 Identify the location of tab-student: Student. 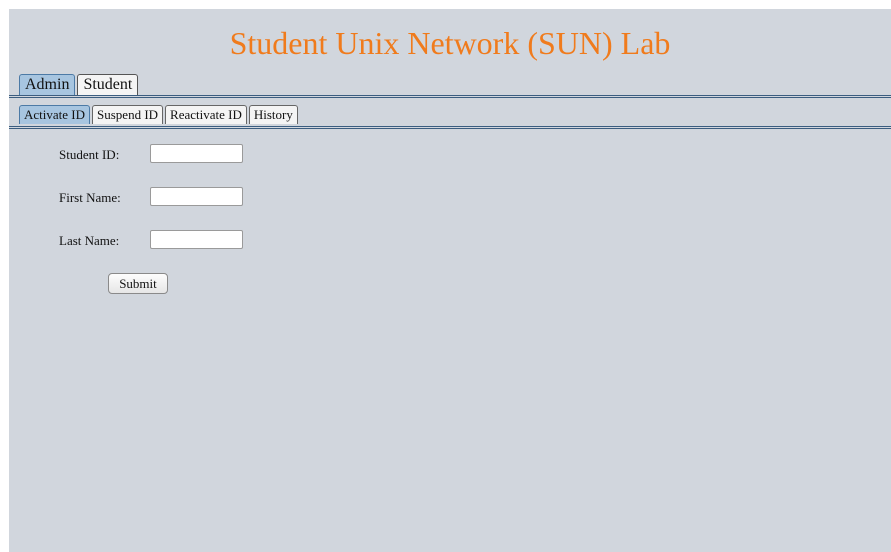
(108, 84).